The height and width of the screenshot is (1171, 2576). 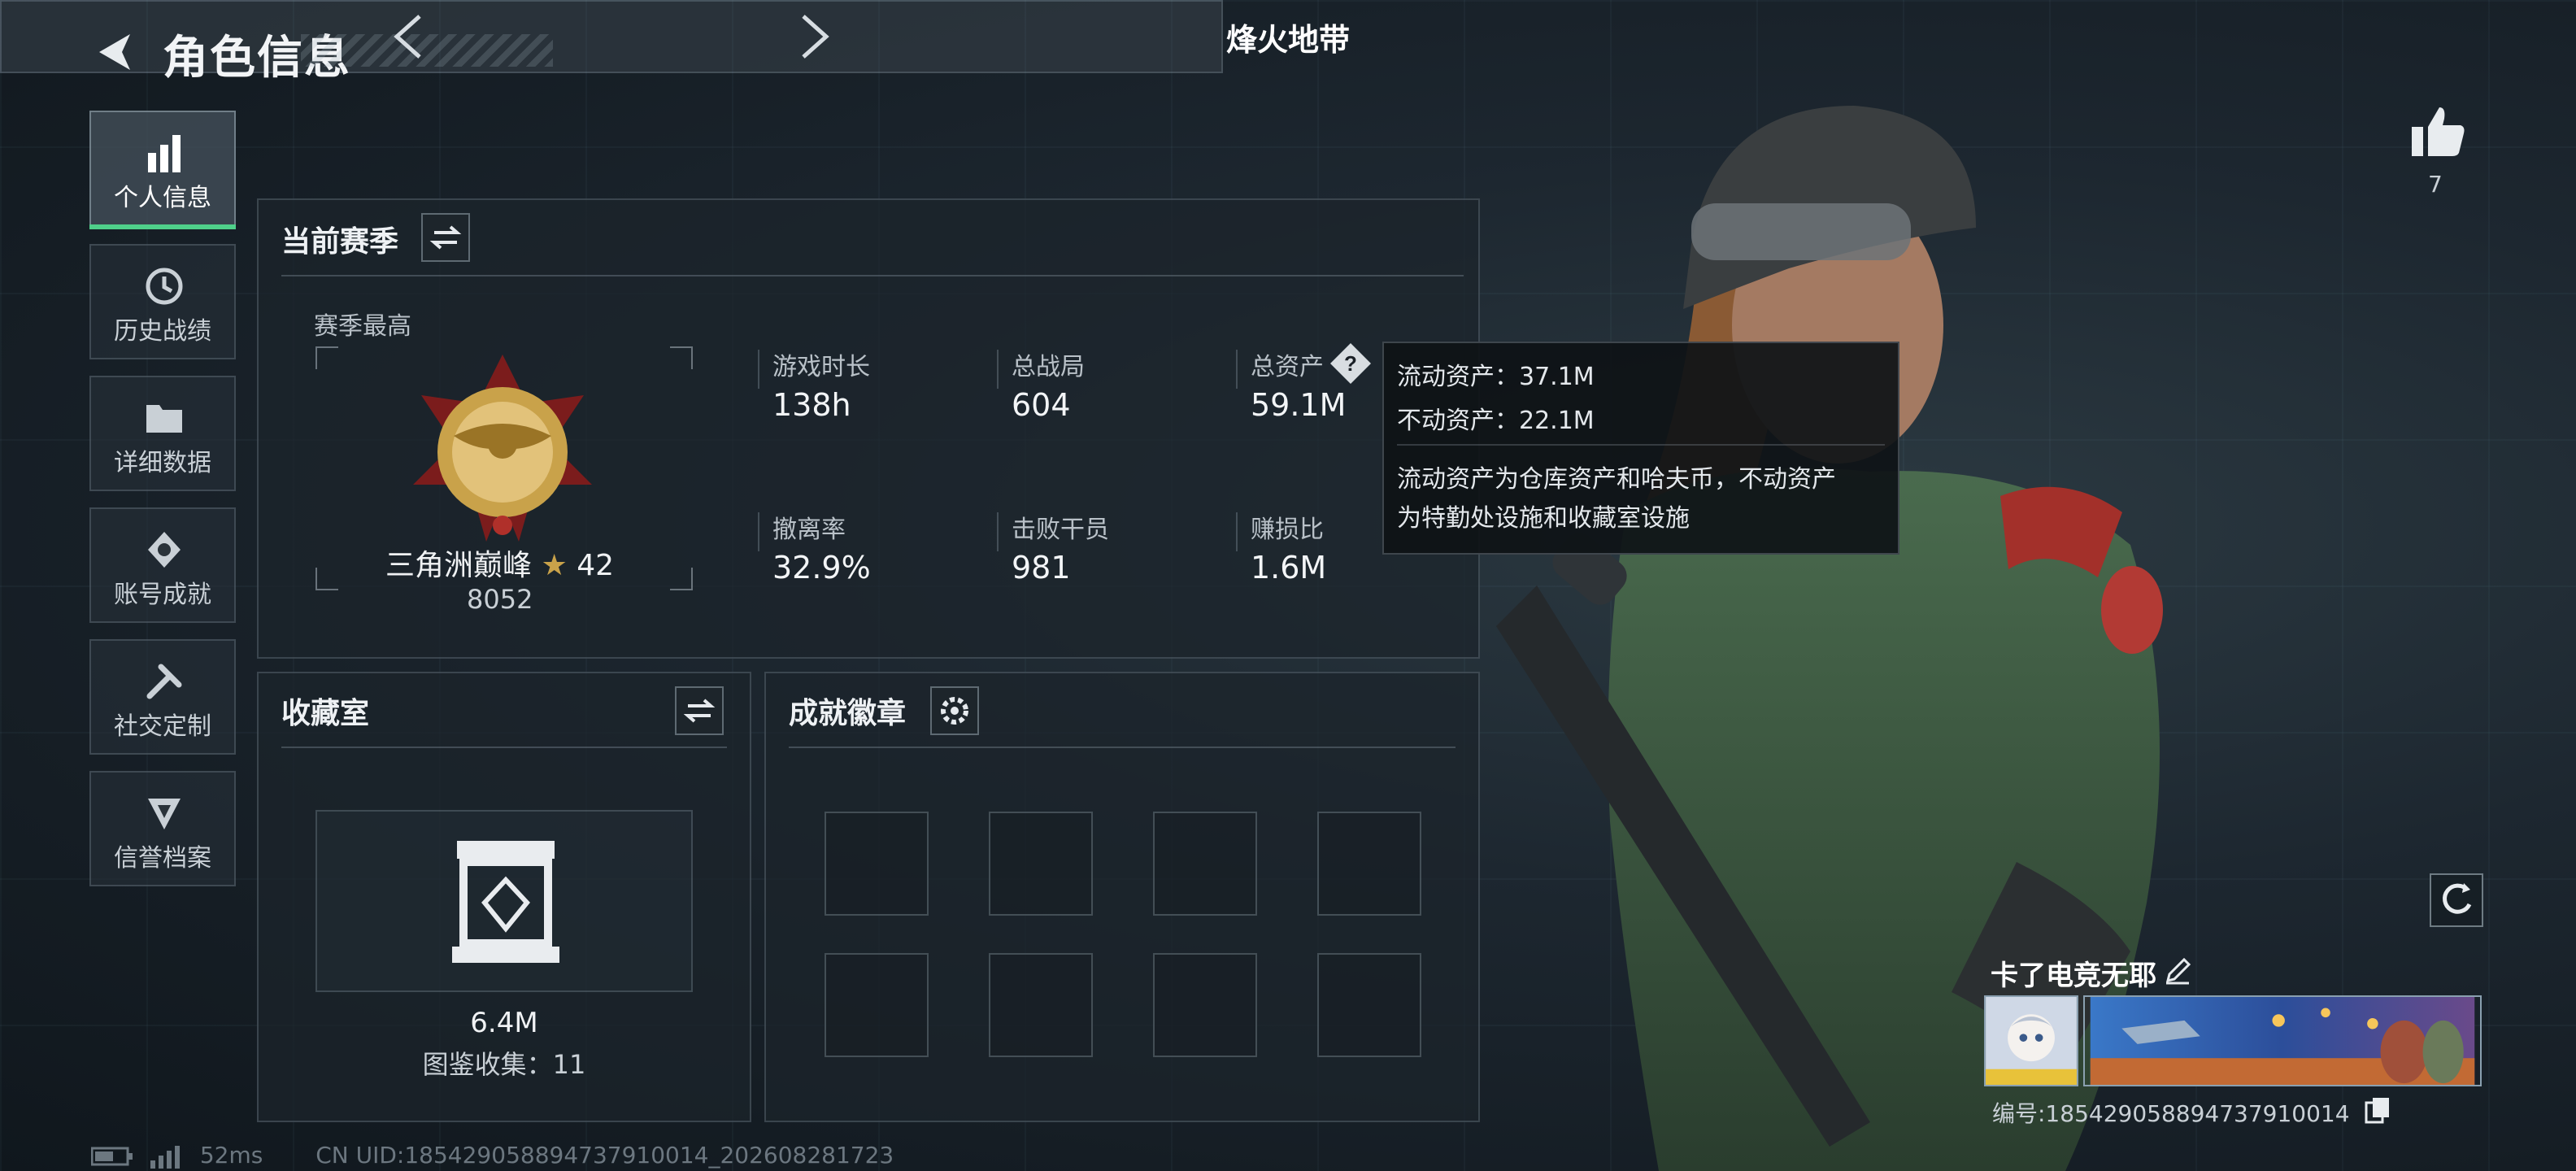 What do you see at coordinates (2436, 185) in the screenshot?
I see `like-count: 7` at bounding box center [2436, 185].